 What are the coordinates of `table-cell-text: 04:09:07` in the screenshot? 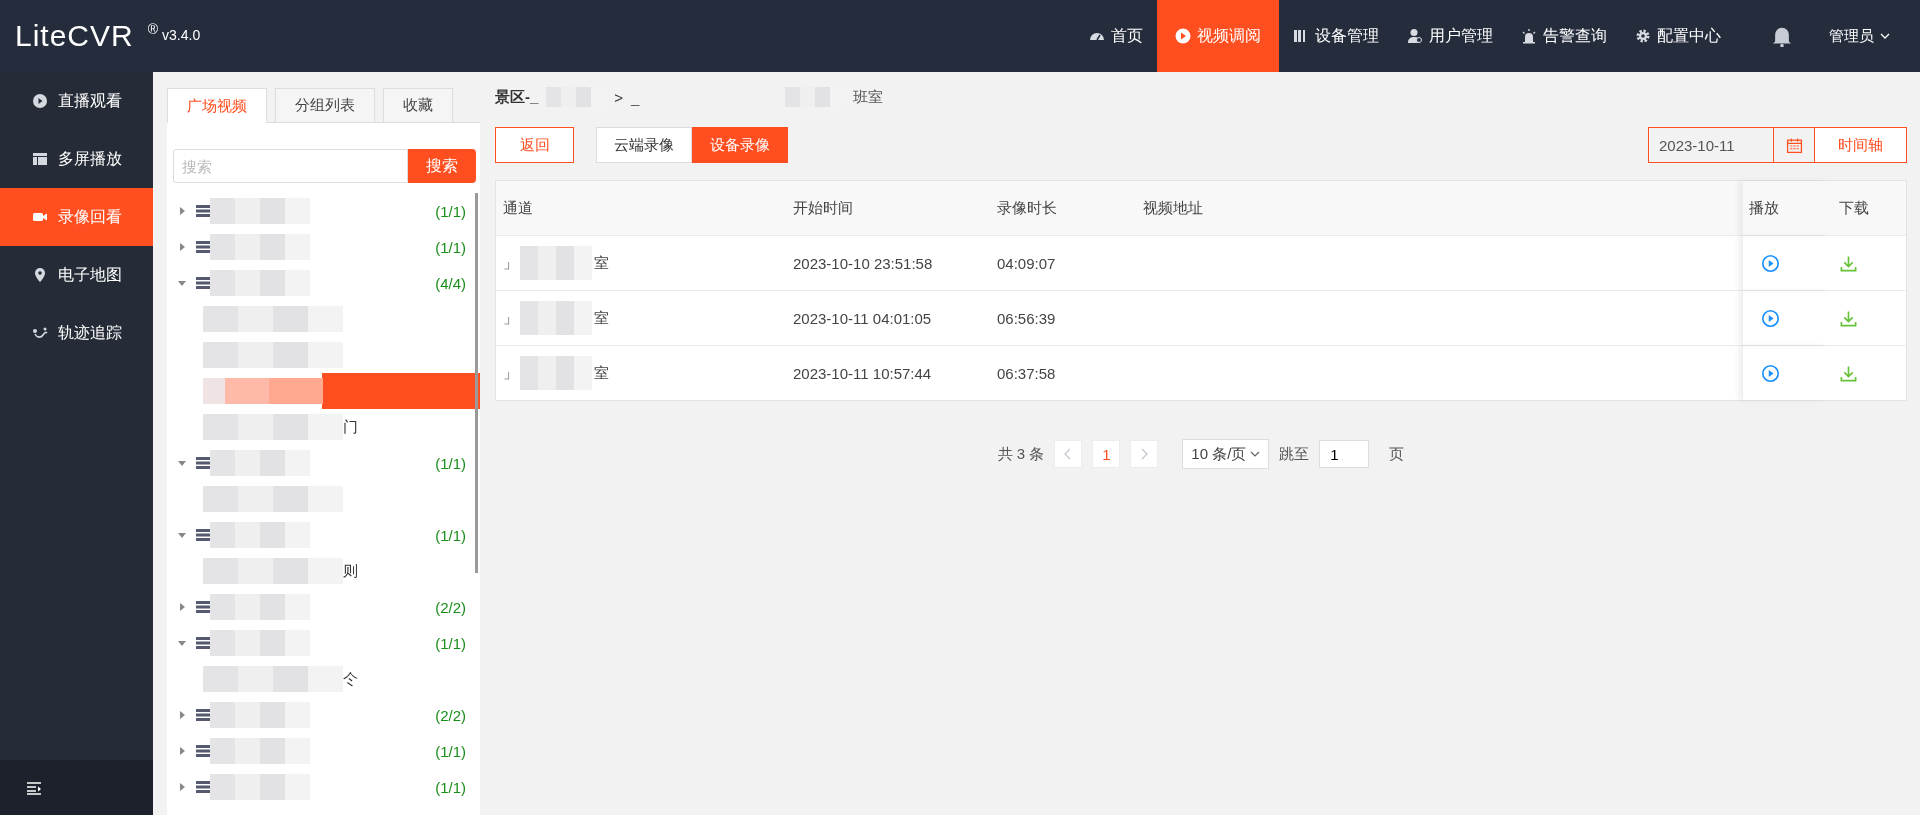 It's located at (1026, 263).